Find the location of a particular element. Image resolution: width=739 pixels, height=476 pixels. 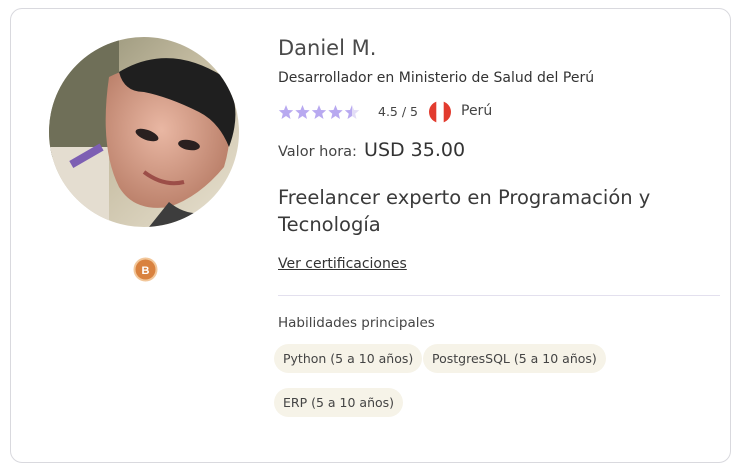

divider is located at coordinates (499, 295).